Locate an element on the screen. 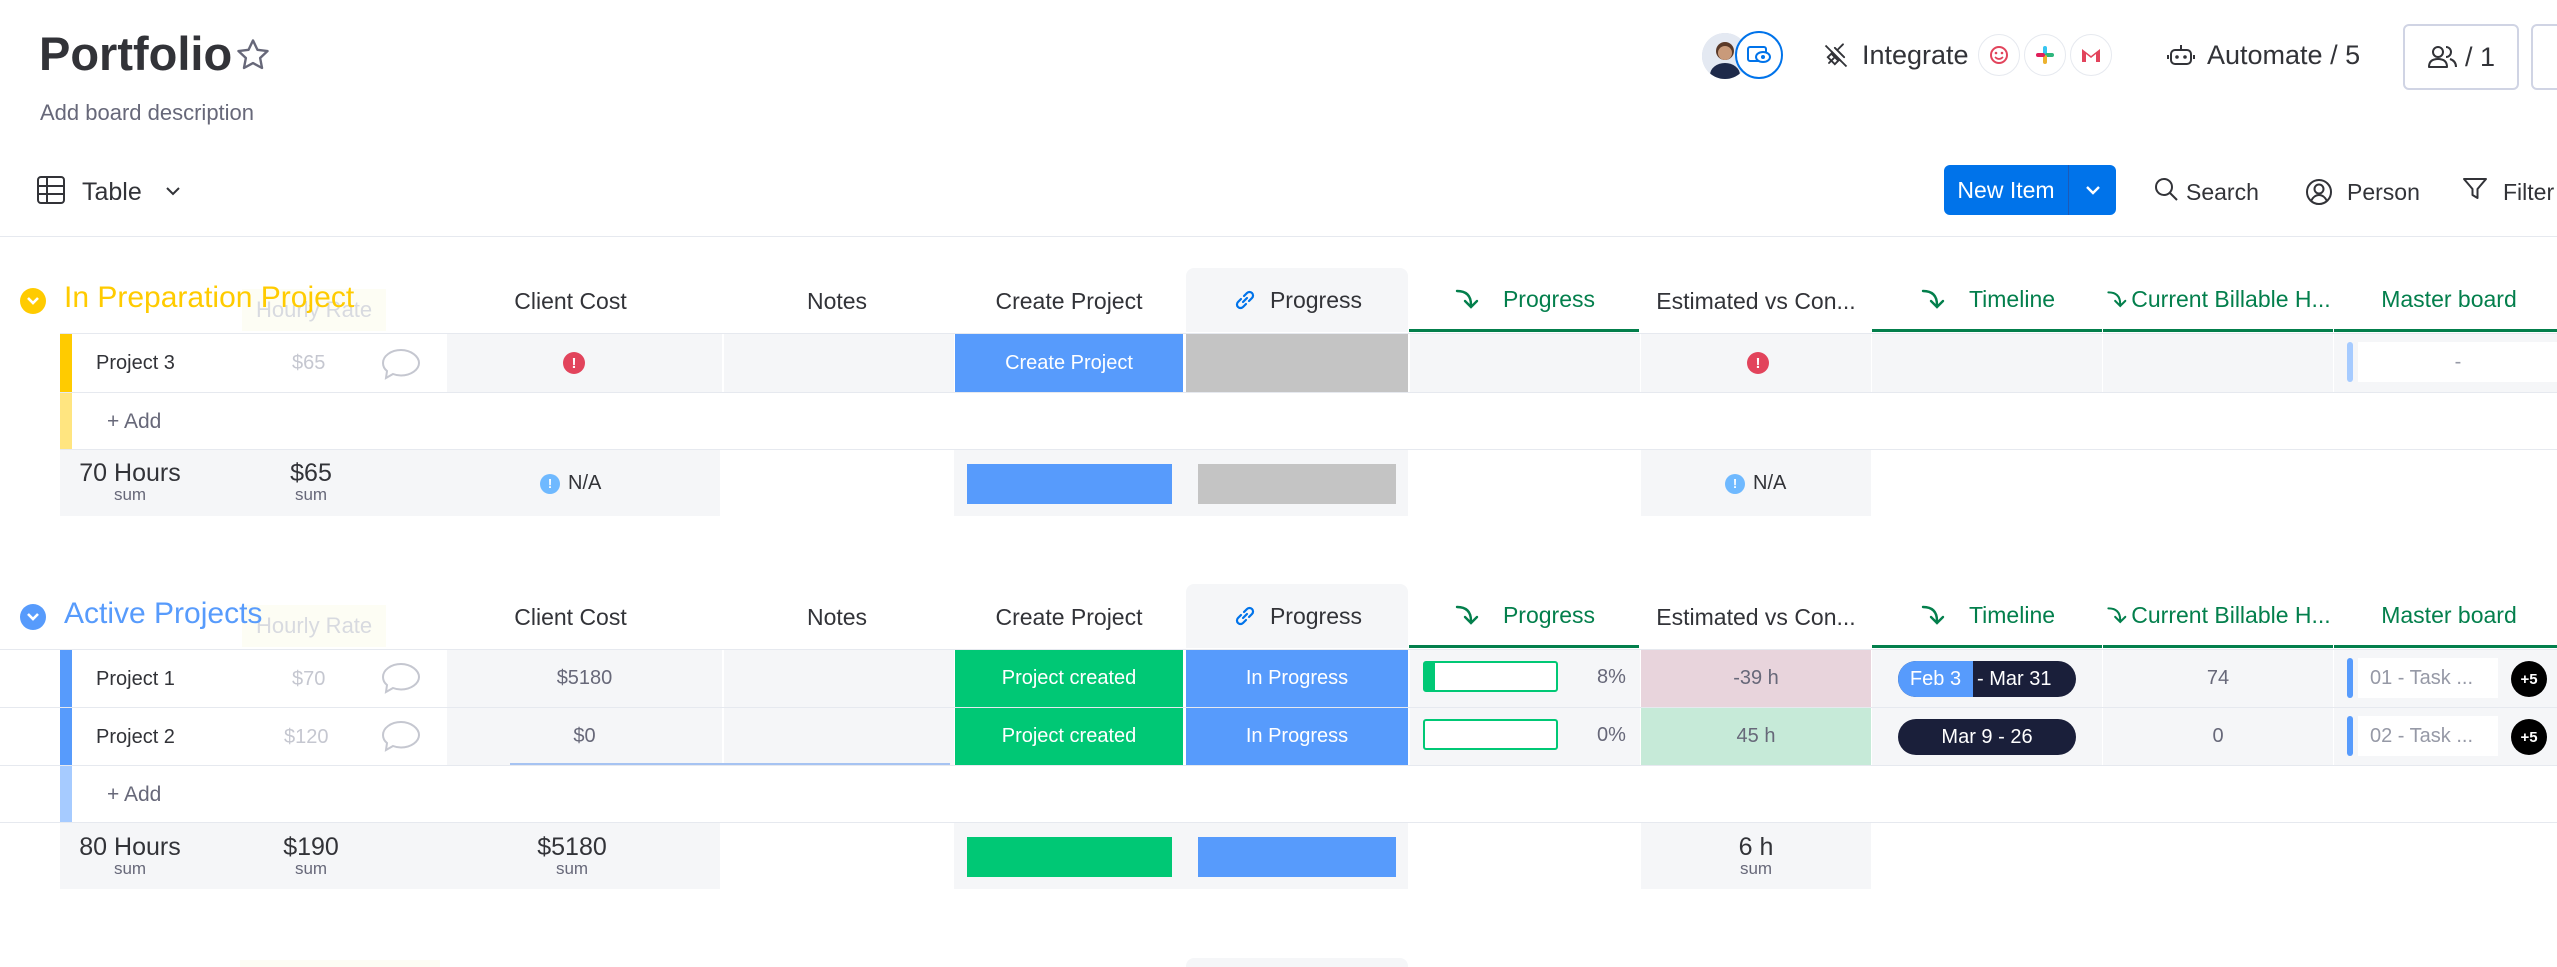  view-tab-table: Table is located at coordinates (112, 192).